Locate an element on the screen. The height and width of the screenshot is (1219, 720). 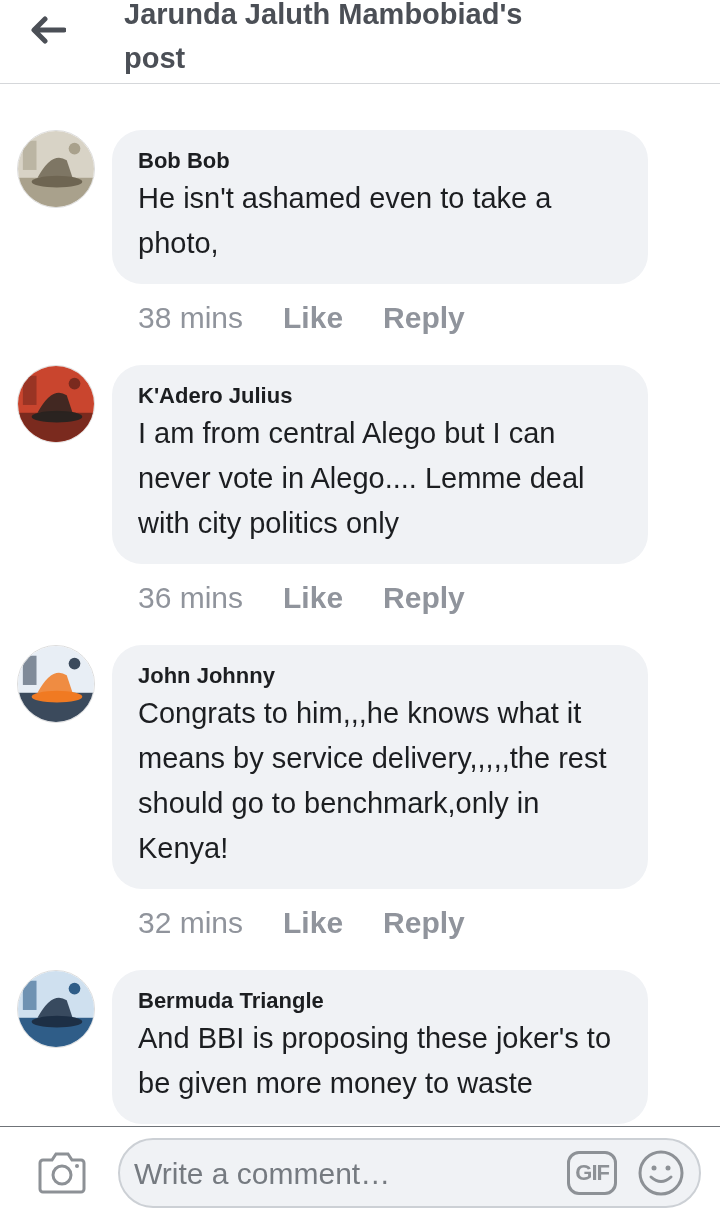
comment-author: Bermuda Triangle is located at coordinates (378, 1001).